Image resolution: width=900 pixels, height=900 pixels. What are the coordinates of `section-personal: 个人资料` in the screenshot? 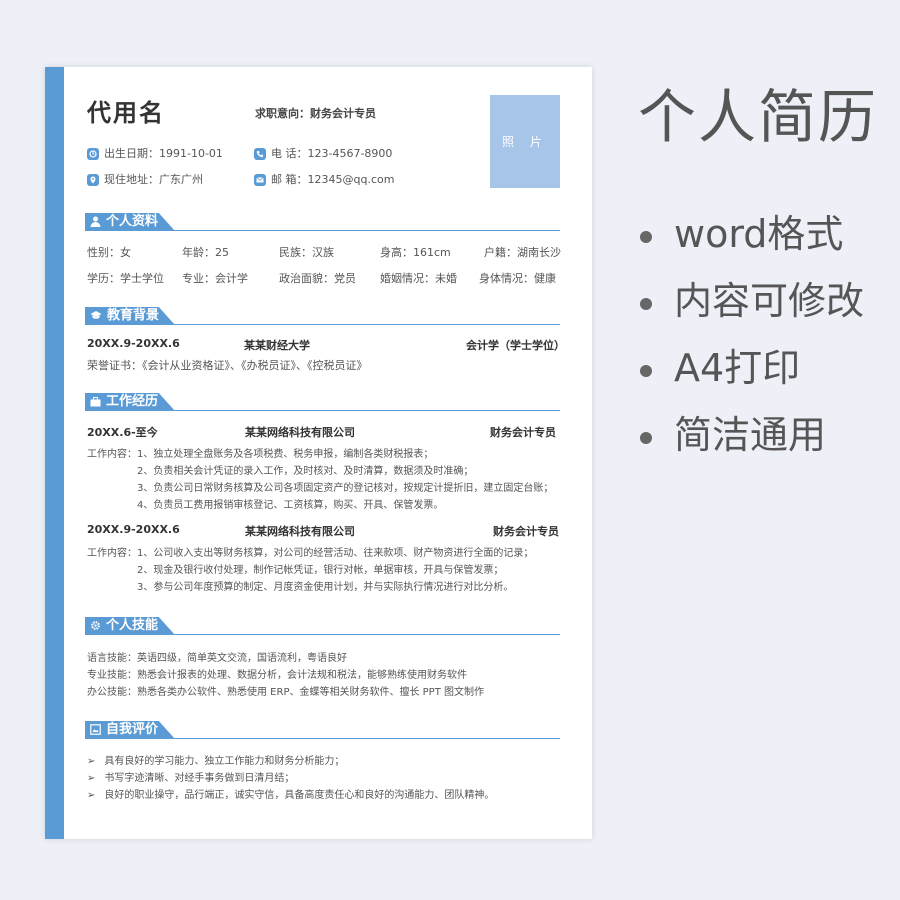 It's located at (322, 222).